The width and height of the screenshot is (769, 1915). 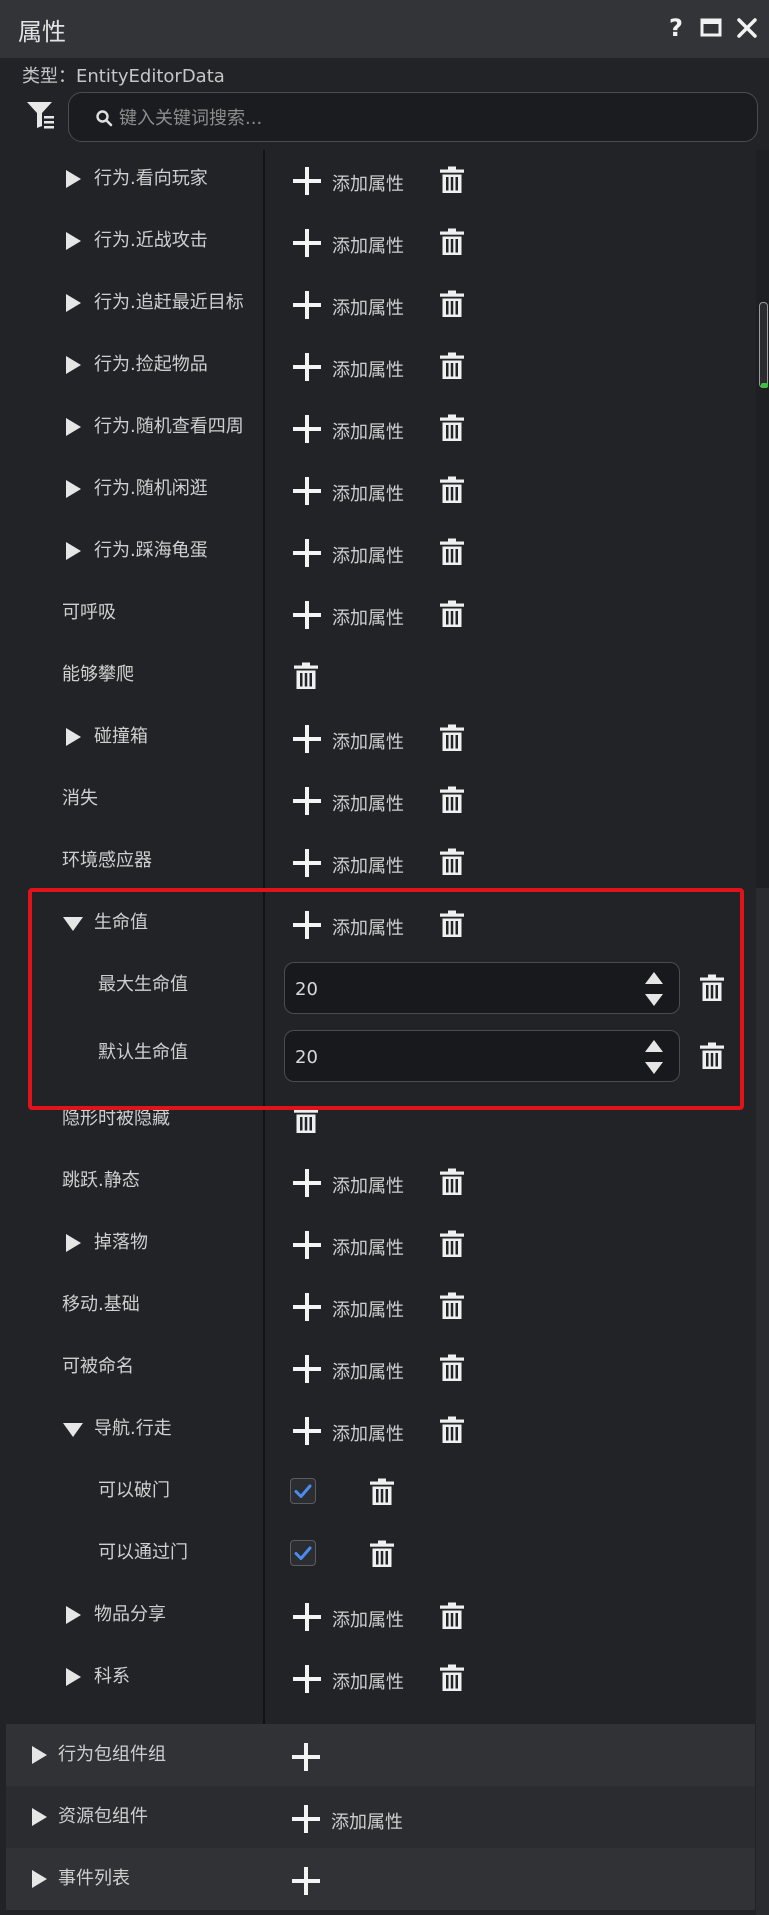 I want to click on property-label: 默认生命值, so click(x=143, y=1052).